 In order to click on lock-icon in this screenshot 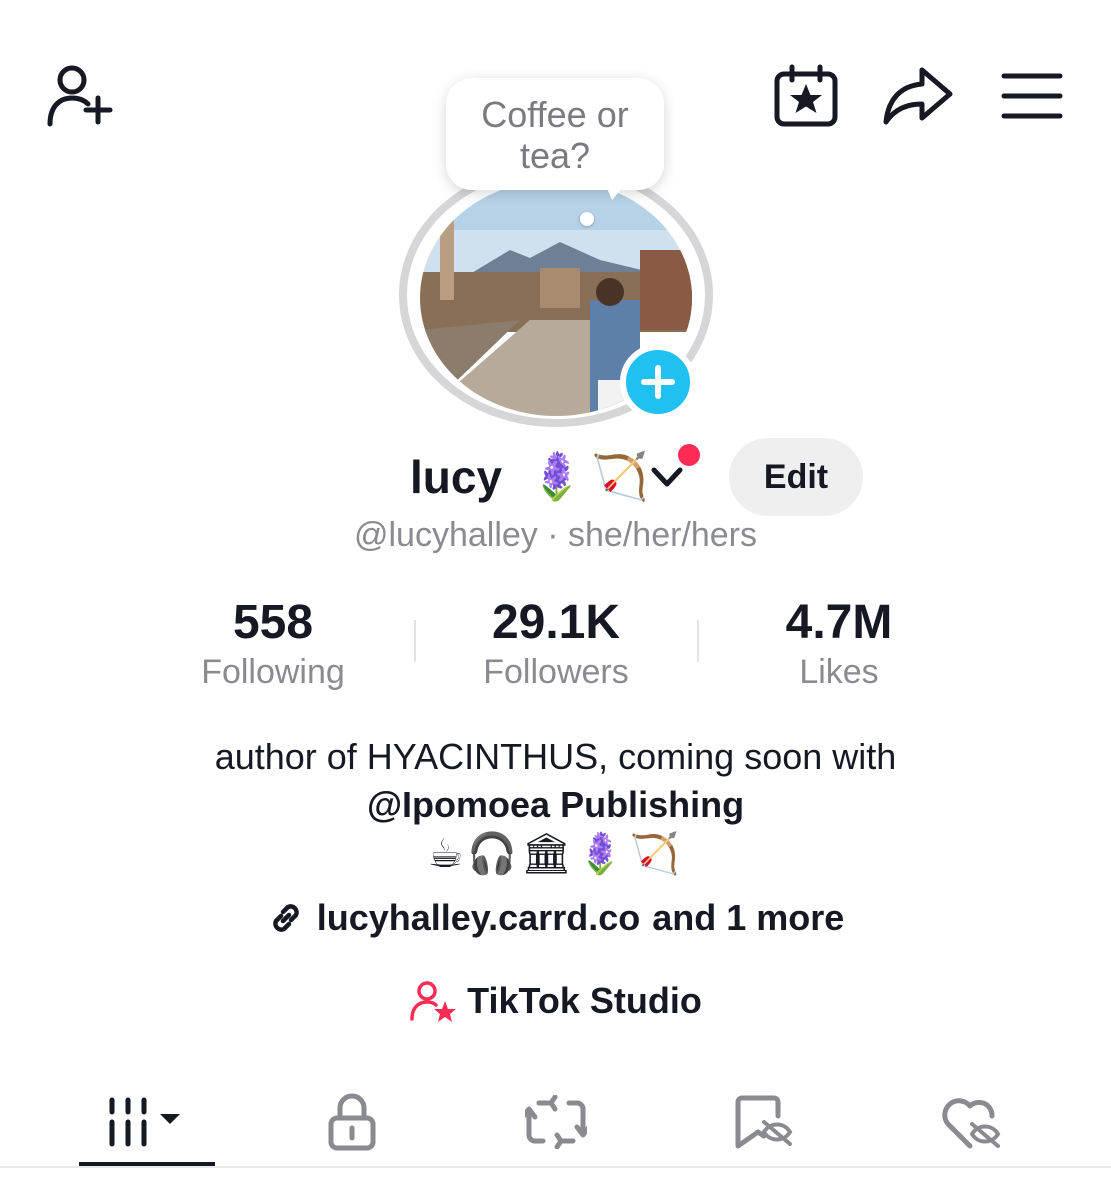, I will do `click(352, 1122)`.